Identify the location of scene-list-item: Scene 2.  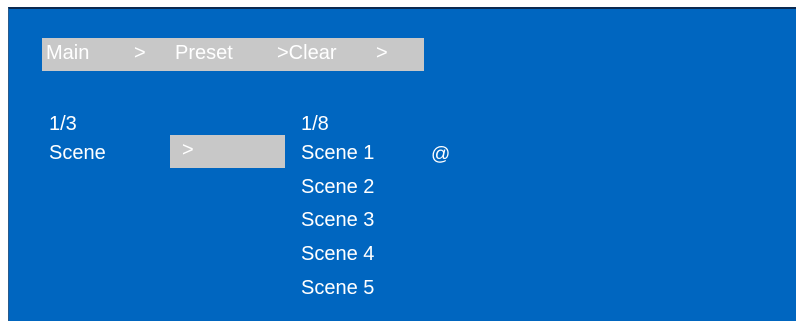
(337, 187).